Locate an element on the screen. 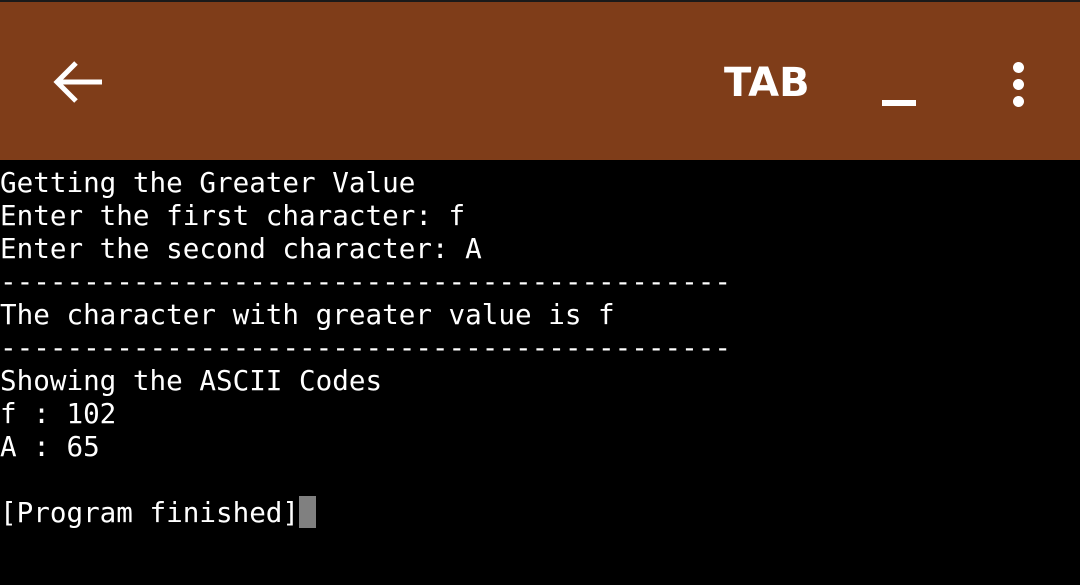 The height and width of the screenshot is (585, 1080). underscore-glyph is located at coordinates (899, 103).